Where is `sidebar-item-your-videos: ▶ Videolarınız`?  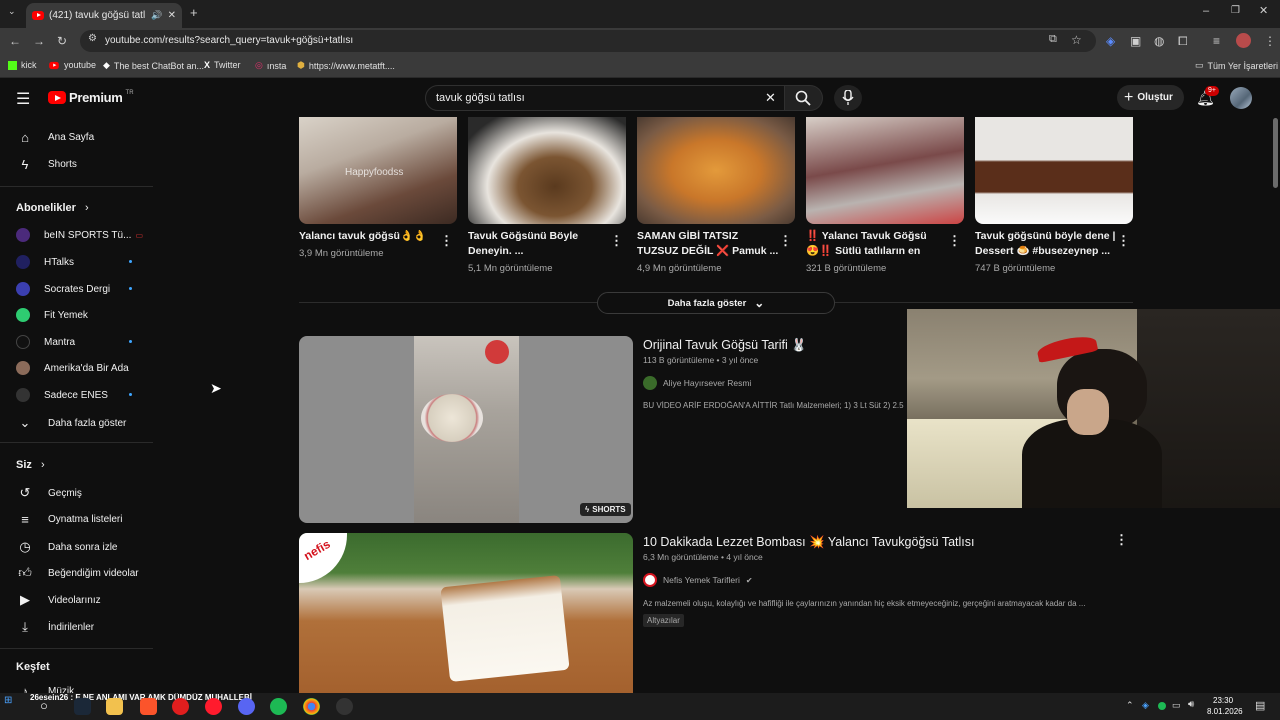
sidebar-item-your-videos: ▶ Videolarınız is located at coordinates (58, 600).